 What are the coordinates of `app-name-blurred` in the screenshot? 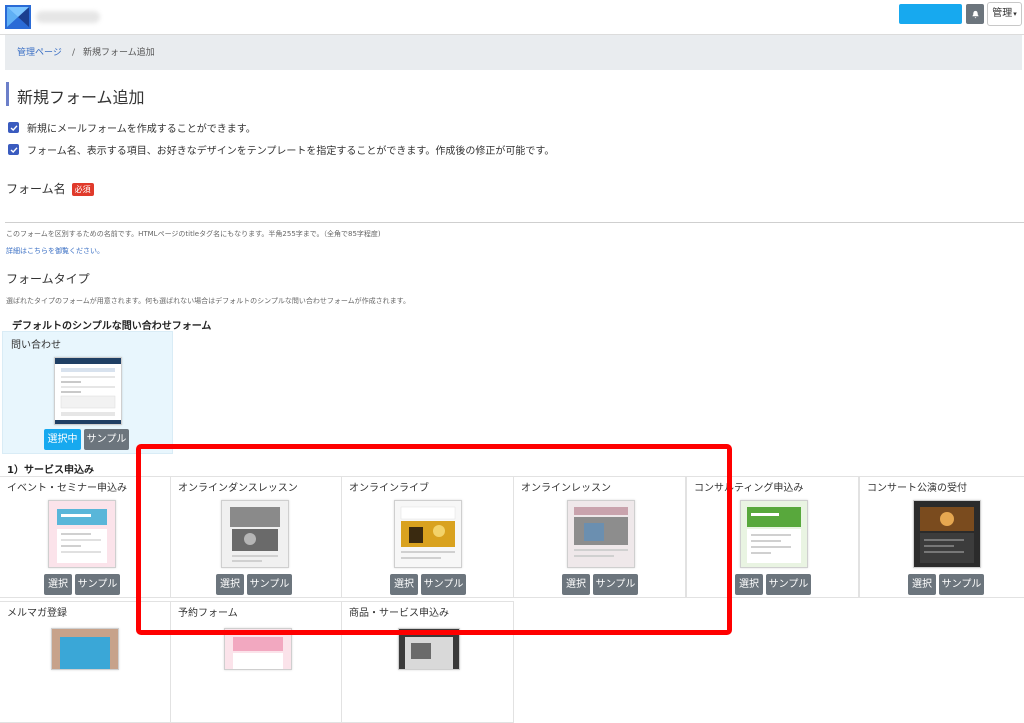 It's located at (68, 17).